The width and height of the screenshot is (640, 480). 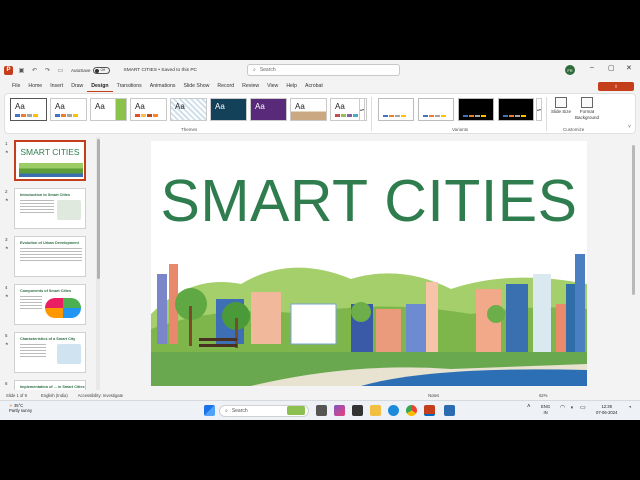 I want to click on theme-4: Aa, so click(x=148, y=109).